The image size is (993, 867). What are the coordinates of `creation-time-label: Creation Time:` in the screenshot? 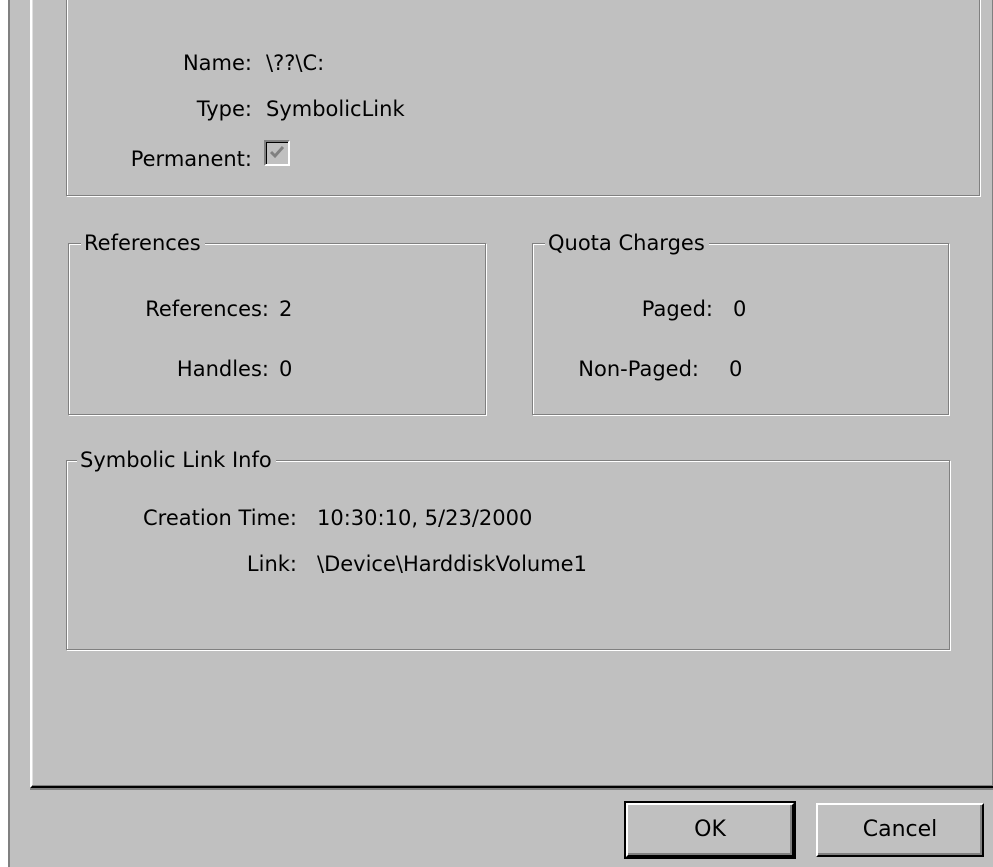 It's located at (220, 518).